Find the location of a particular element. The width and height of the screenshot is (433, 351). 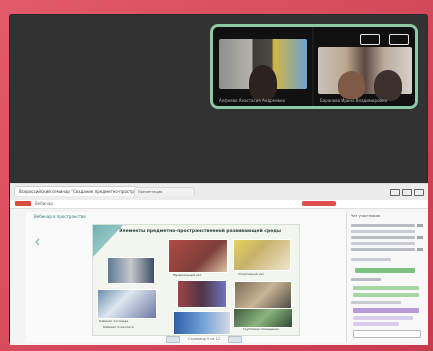

participant-tile: Баранова Ирина Владимировна is located at coordinates (364, 66).